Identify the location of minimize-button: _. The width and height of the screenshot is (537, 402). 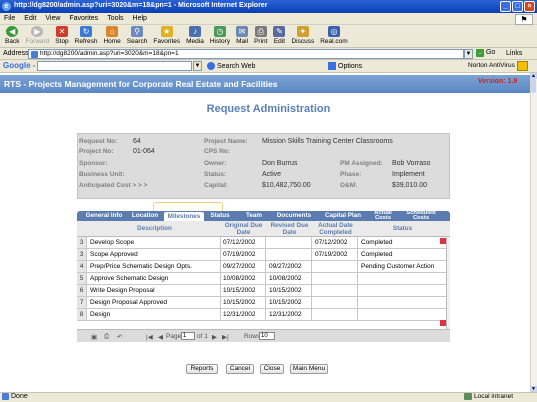
(505, 6).